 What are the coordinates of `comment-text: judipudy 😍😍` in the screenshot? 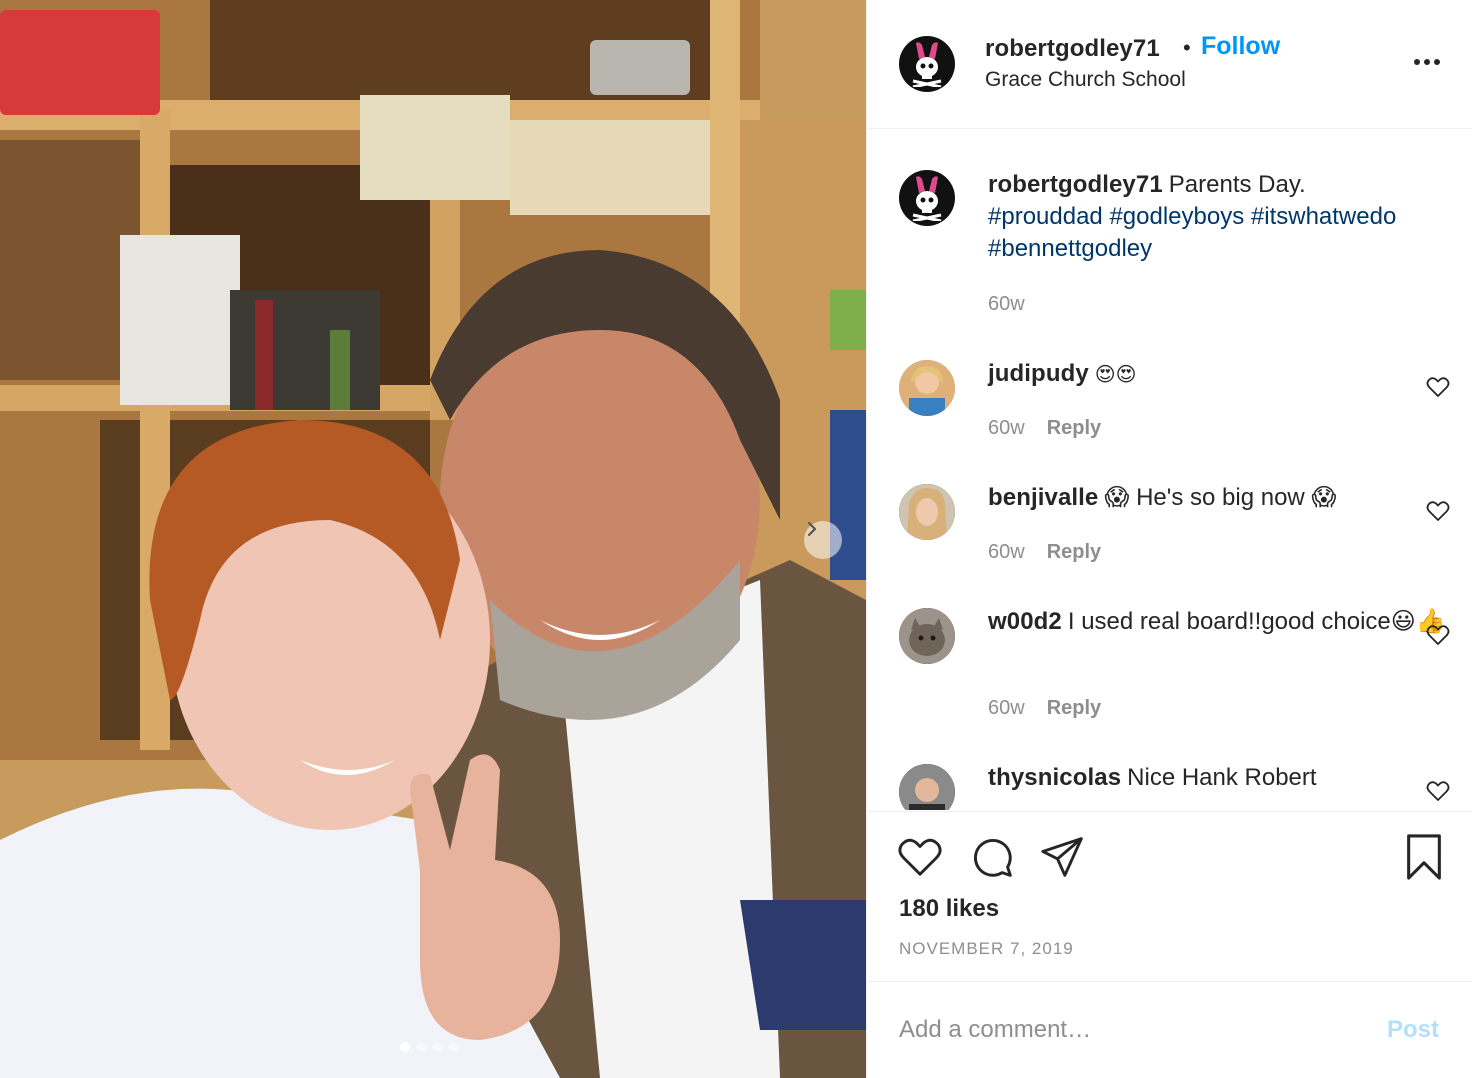 It's located at (1223, 374).